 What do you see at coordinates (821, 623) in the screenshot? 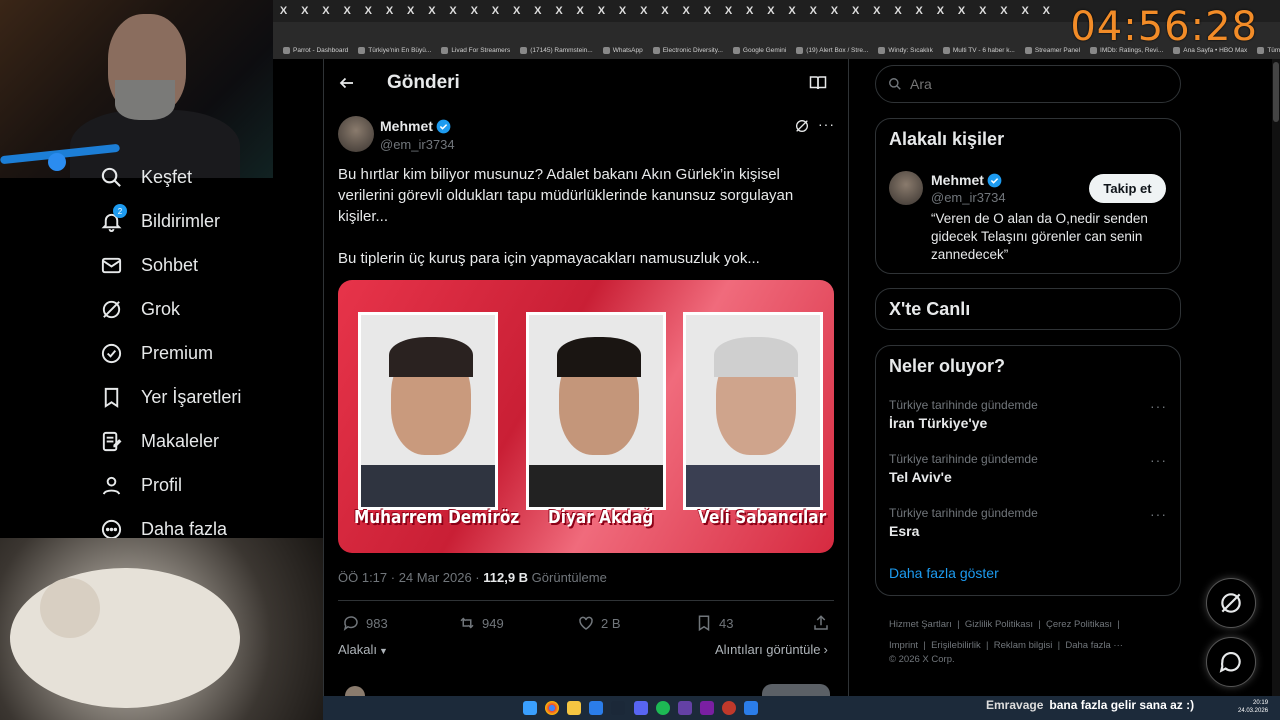
I see `share-button` at bounding box center [821, 623].